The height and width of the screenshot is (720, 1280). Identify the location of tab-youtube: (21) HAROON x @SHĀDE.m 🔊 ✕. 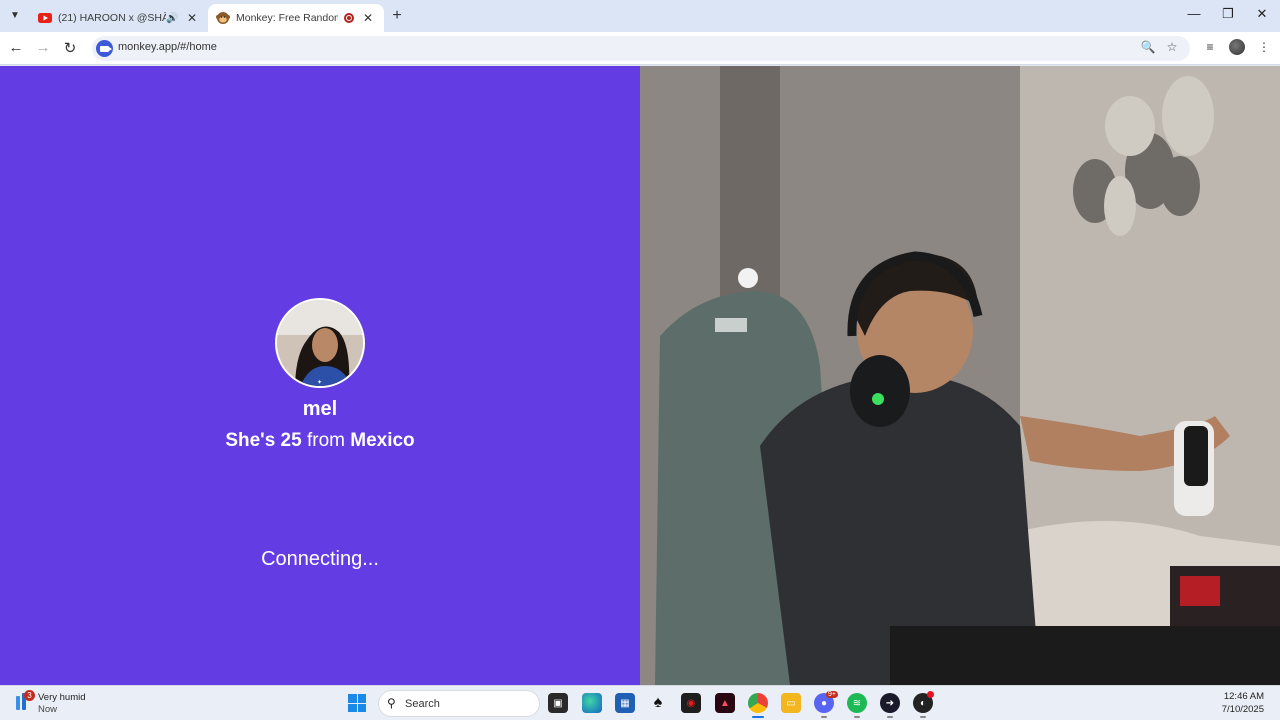
(119, 18).